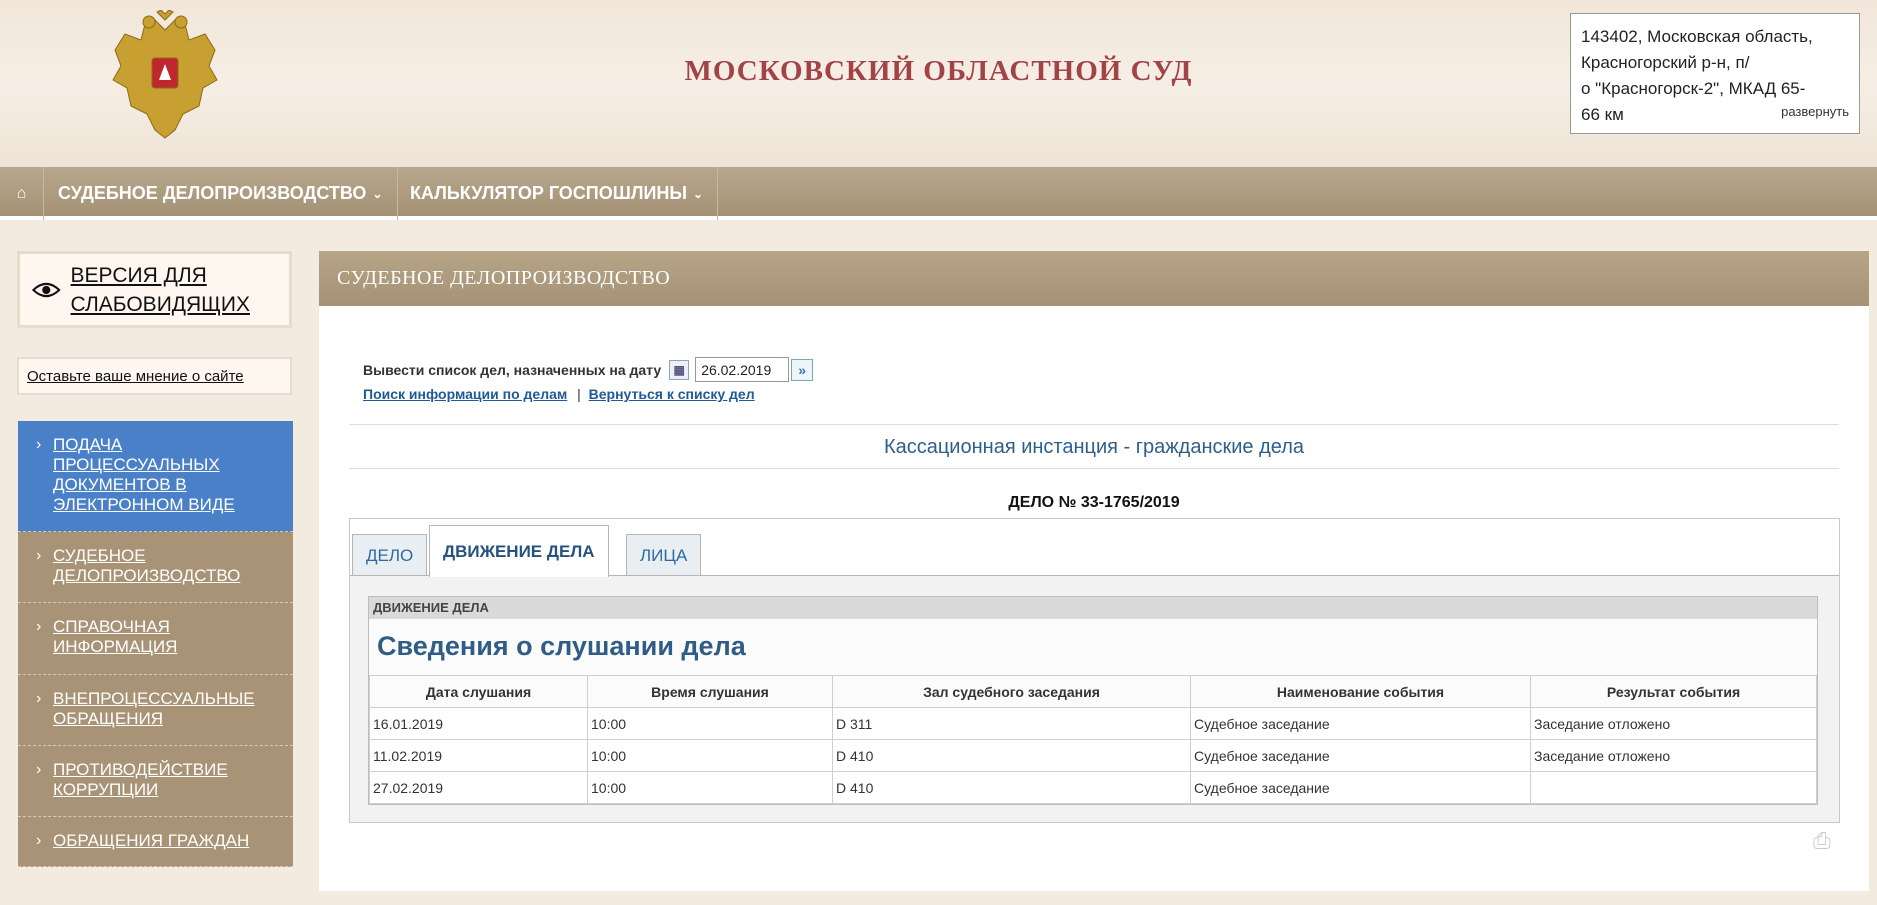 The image size is (1877, 905). I want to click on cell-date: 11.02.2019, so click(478, 755).